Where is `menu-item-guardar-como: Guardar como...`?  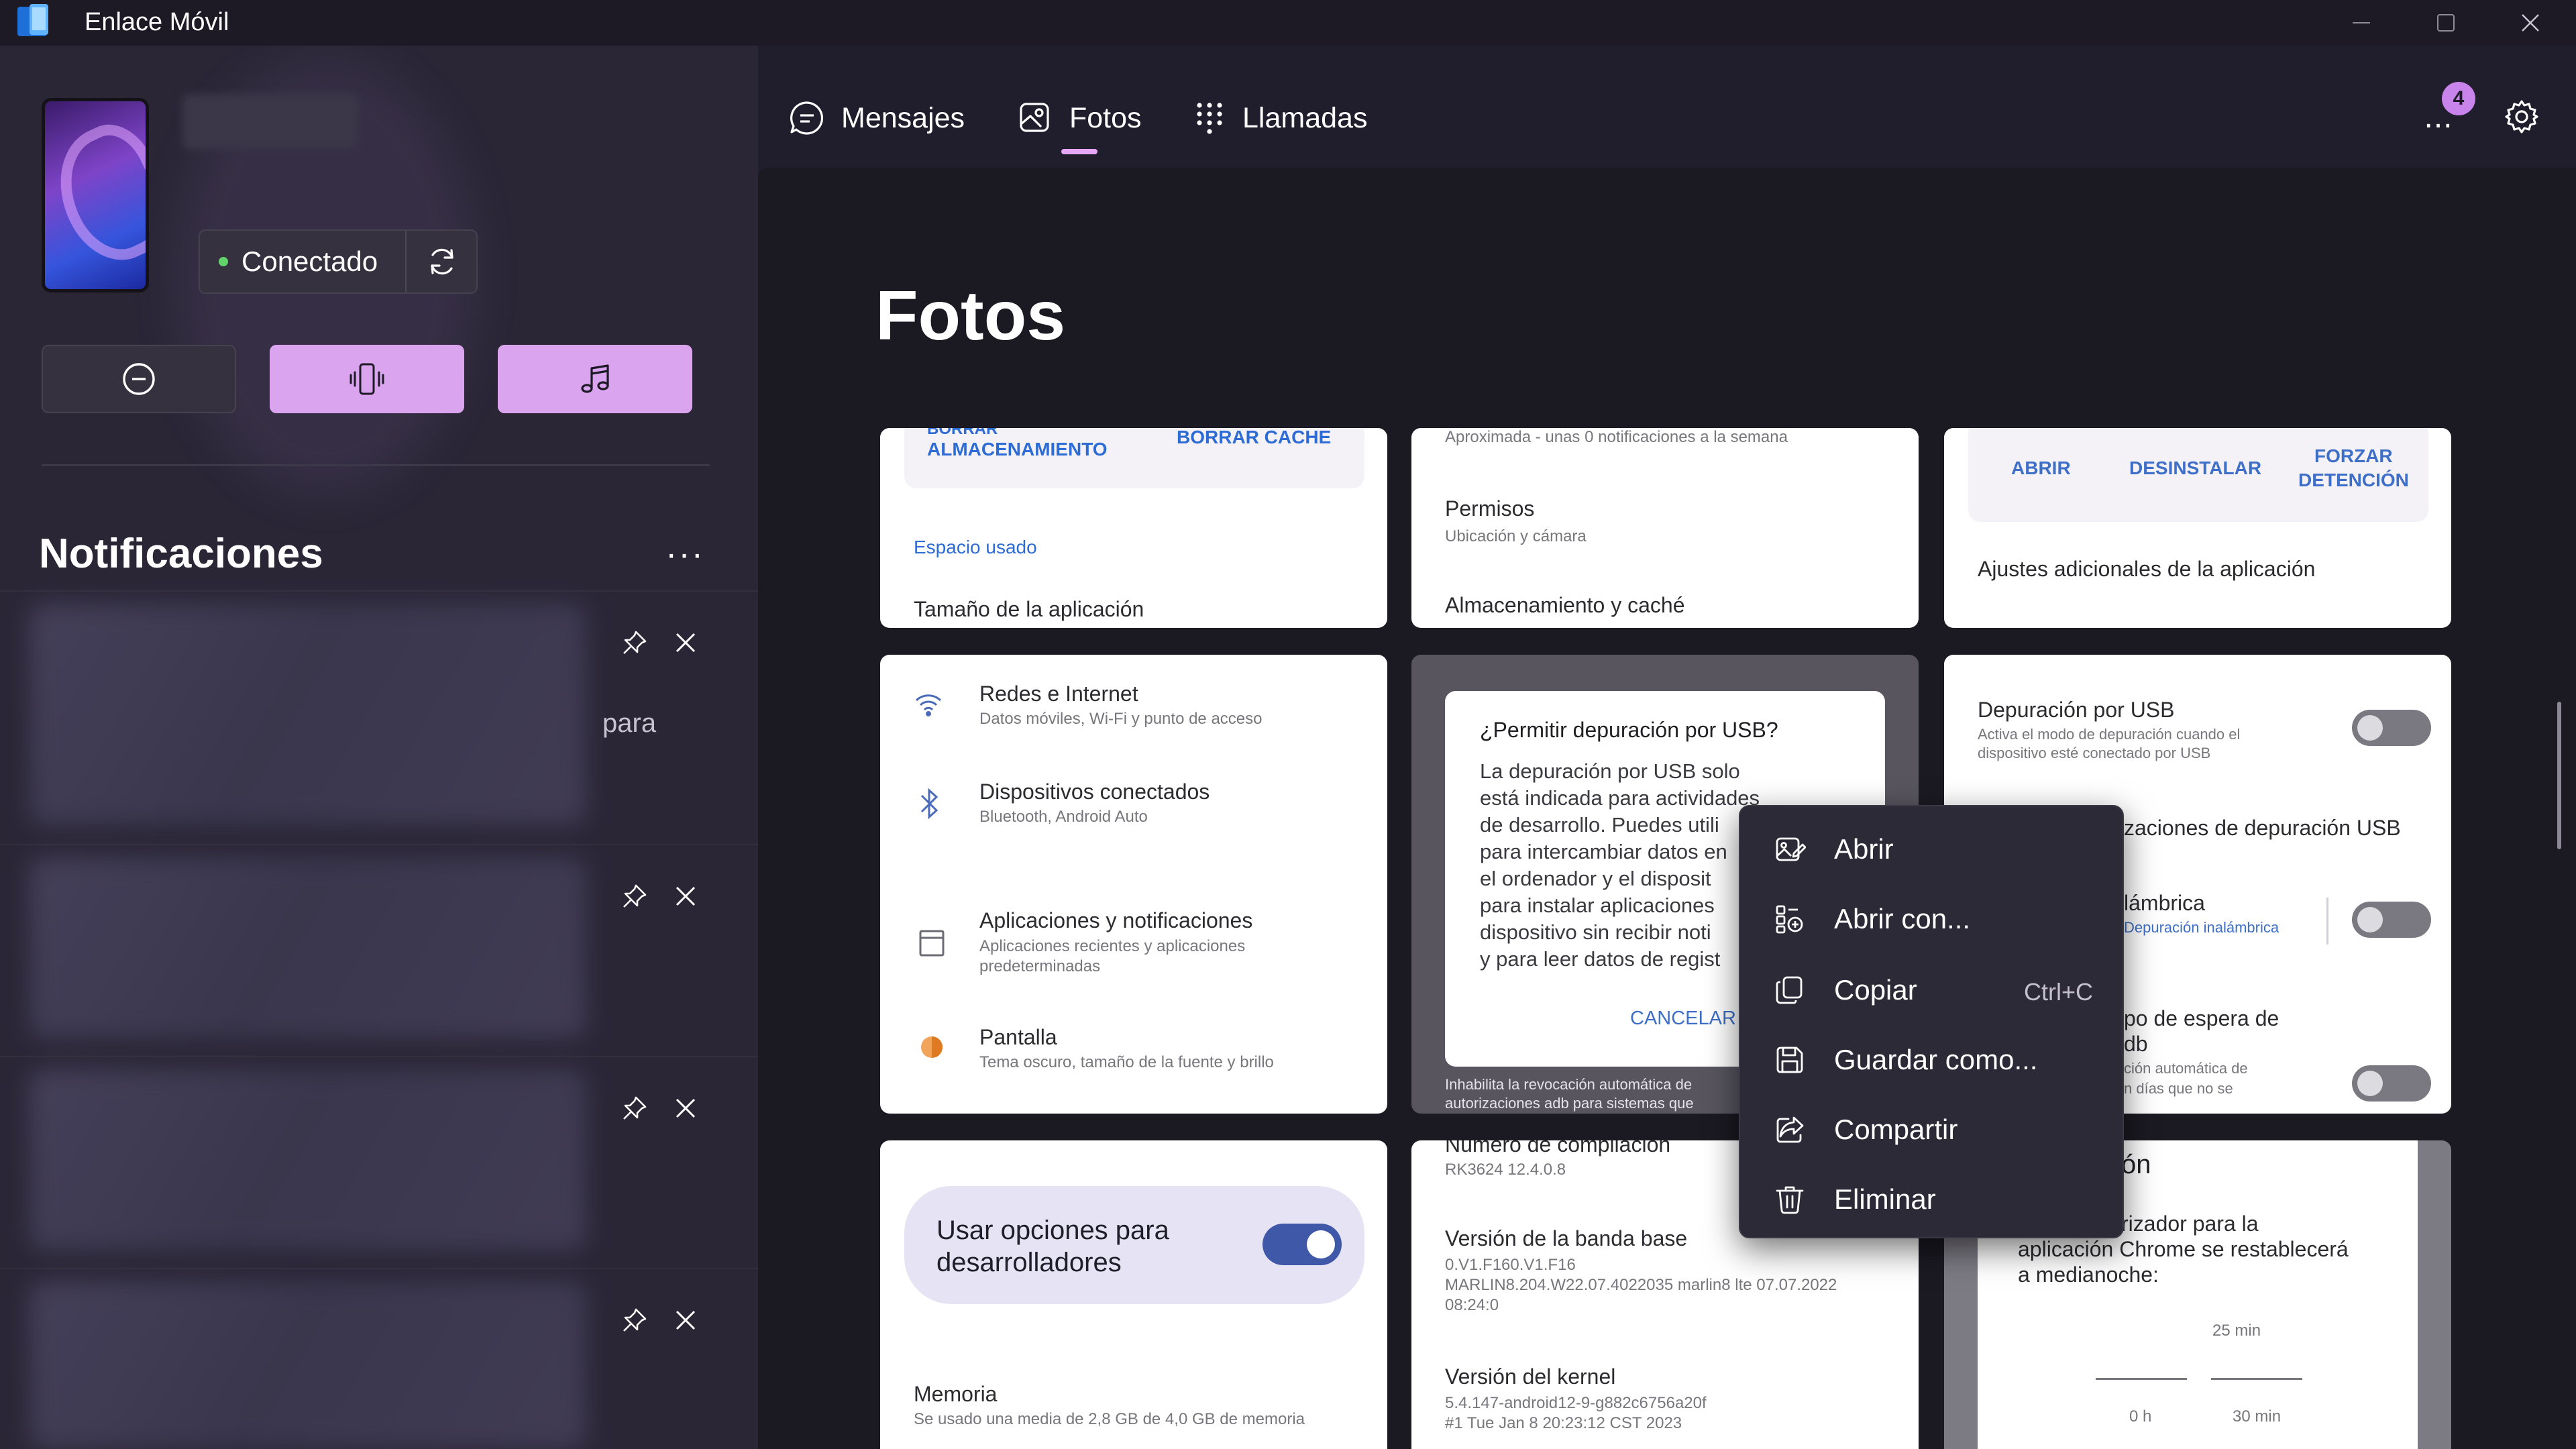 menu-item-guardar-como: Guardar como... is located at coordinates (1932, 1060).